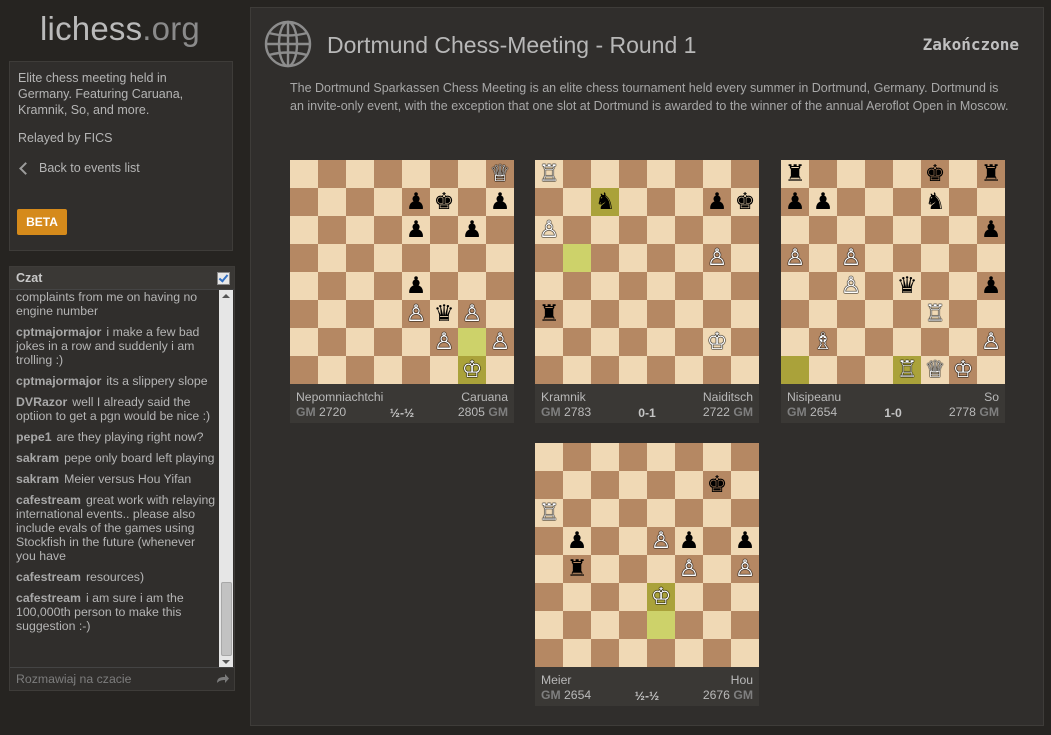  I want to click on white-queen-icon: ♕, so click(935, 370).